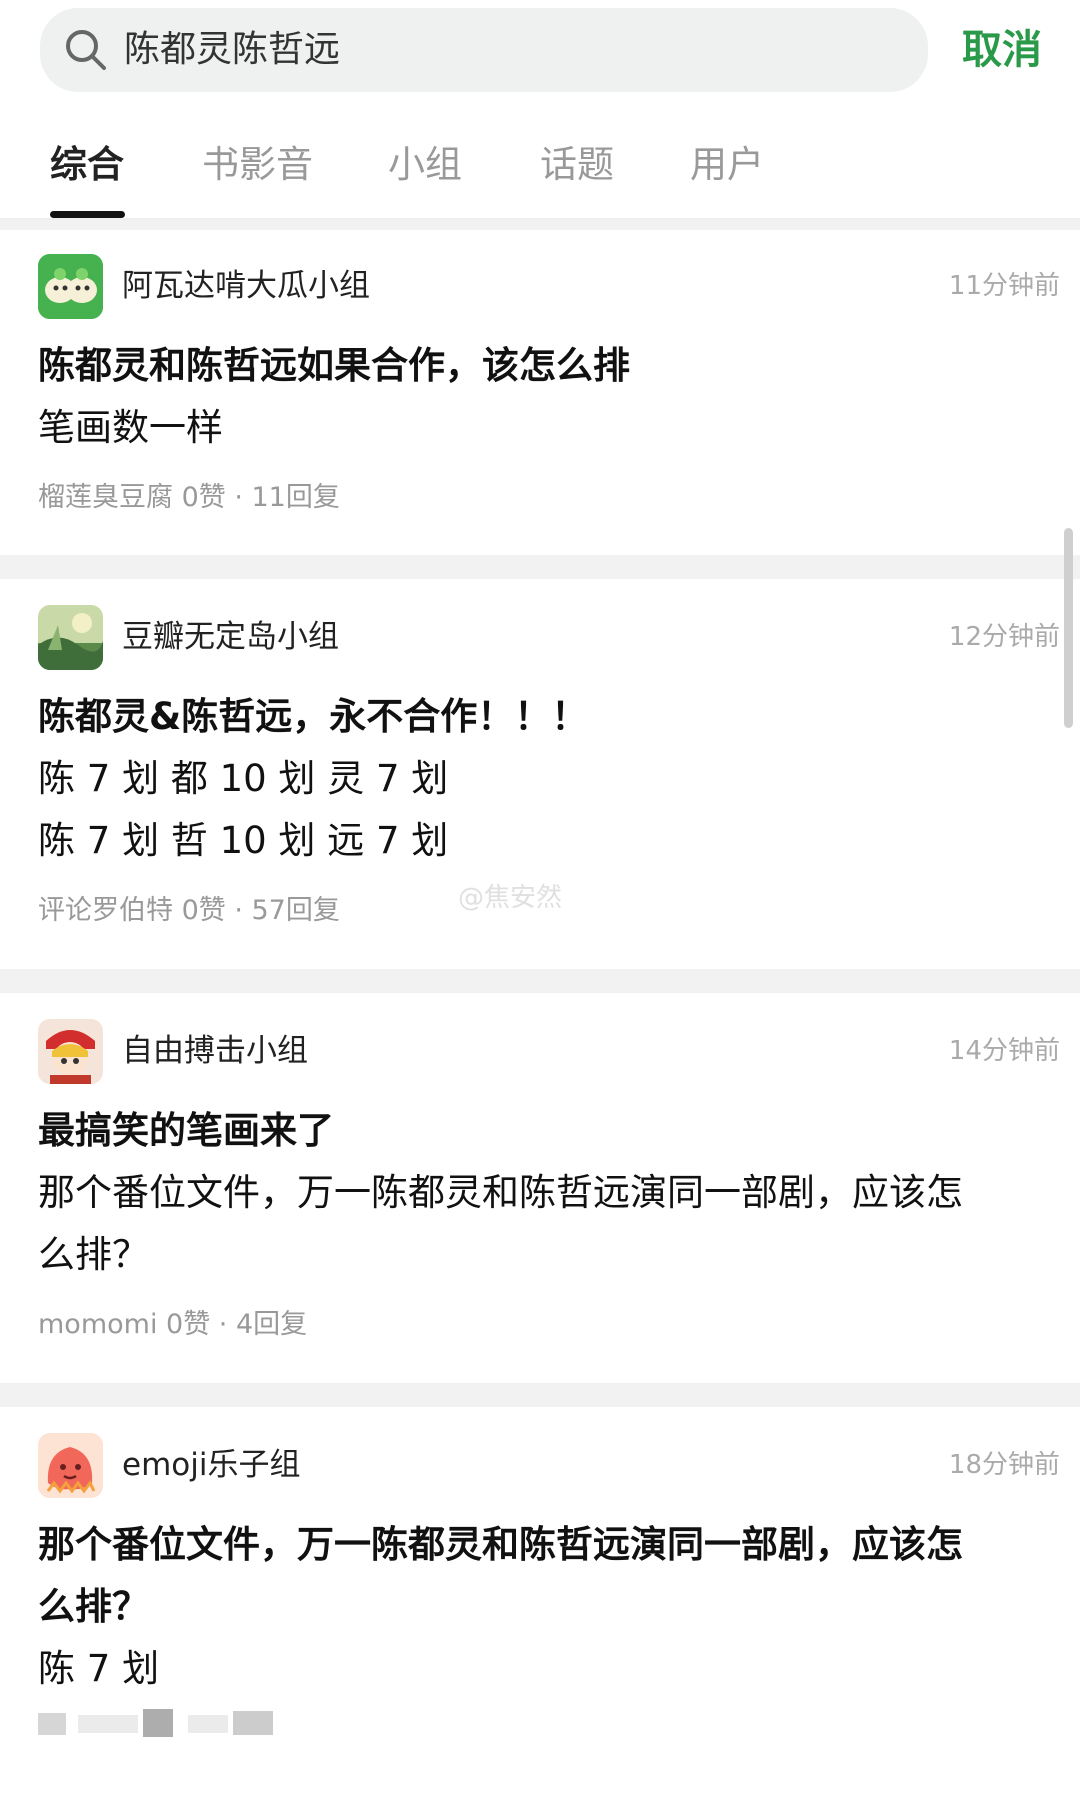 The width and height of the screenshot is (1080, 1799). I want to click on cancel-button: 取消, so click(1002, 50).